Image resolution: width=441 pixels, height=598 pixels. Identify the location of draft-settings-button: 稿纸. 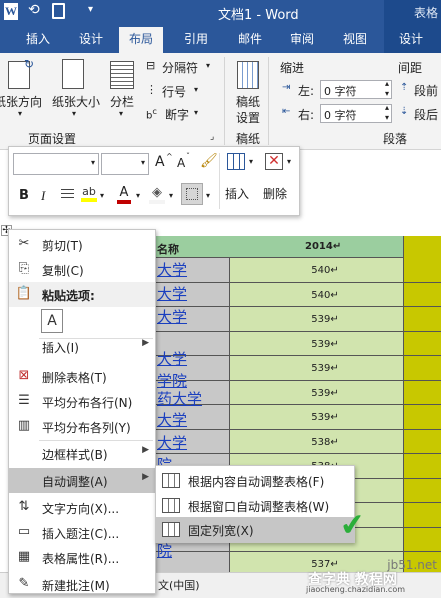
(248, 101).